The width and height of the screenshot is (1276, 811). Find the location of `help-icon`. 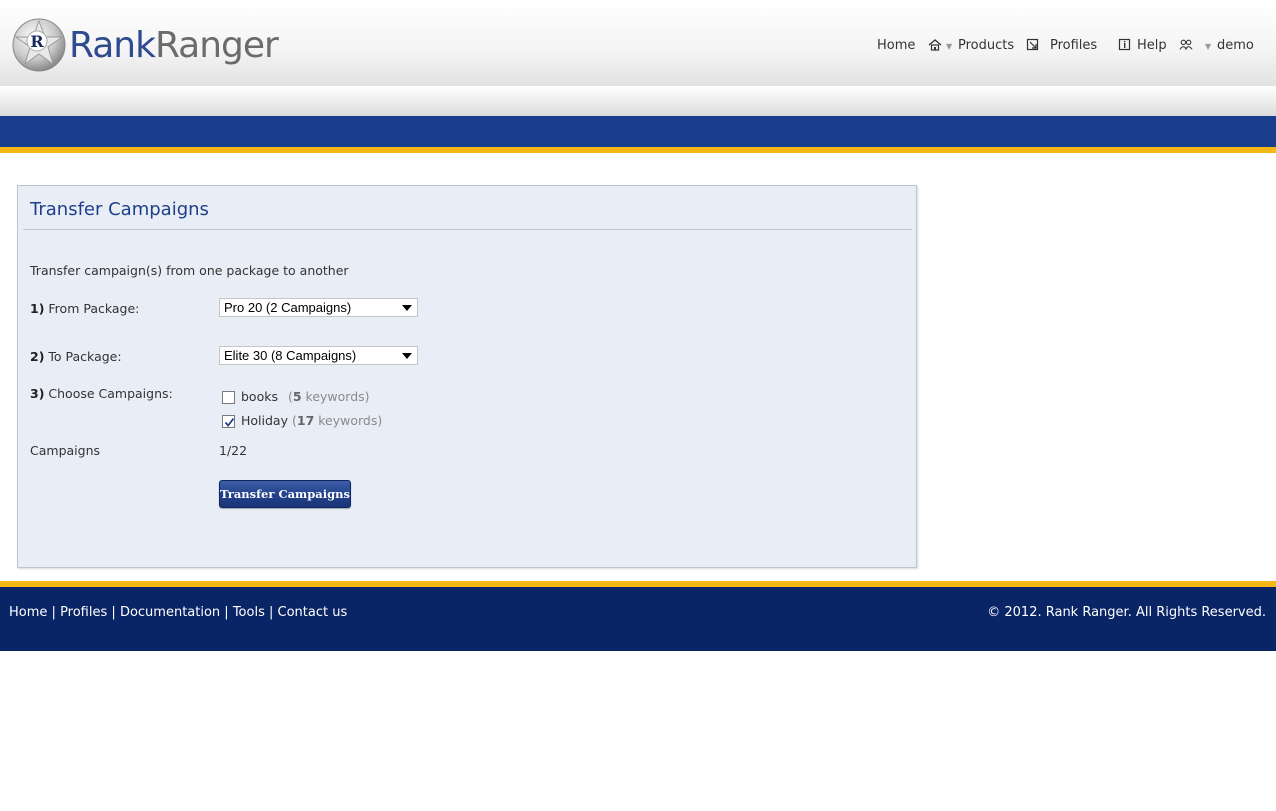

help-icon is located at coordinates (1124, 44).